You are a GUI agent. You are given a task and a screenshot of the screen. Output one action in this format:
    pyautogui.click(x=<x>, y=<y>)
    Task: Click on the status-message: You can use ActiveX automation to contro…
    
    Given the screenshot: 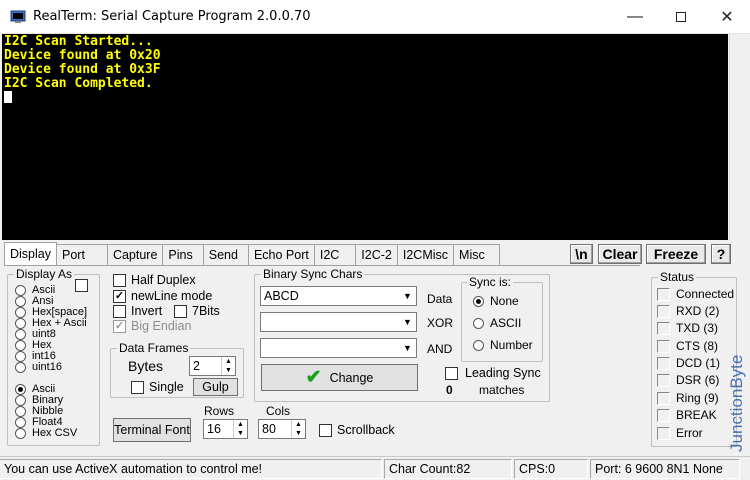 What is the action you would take?
    pyautogui.click(x=191, y=469)
    